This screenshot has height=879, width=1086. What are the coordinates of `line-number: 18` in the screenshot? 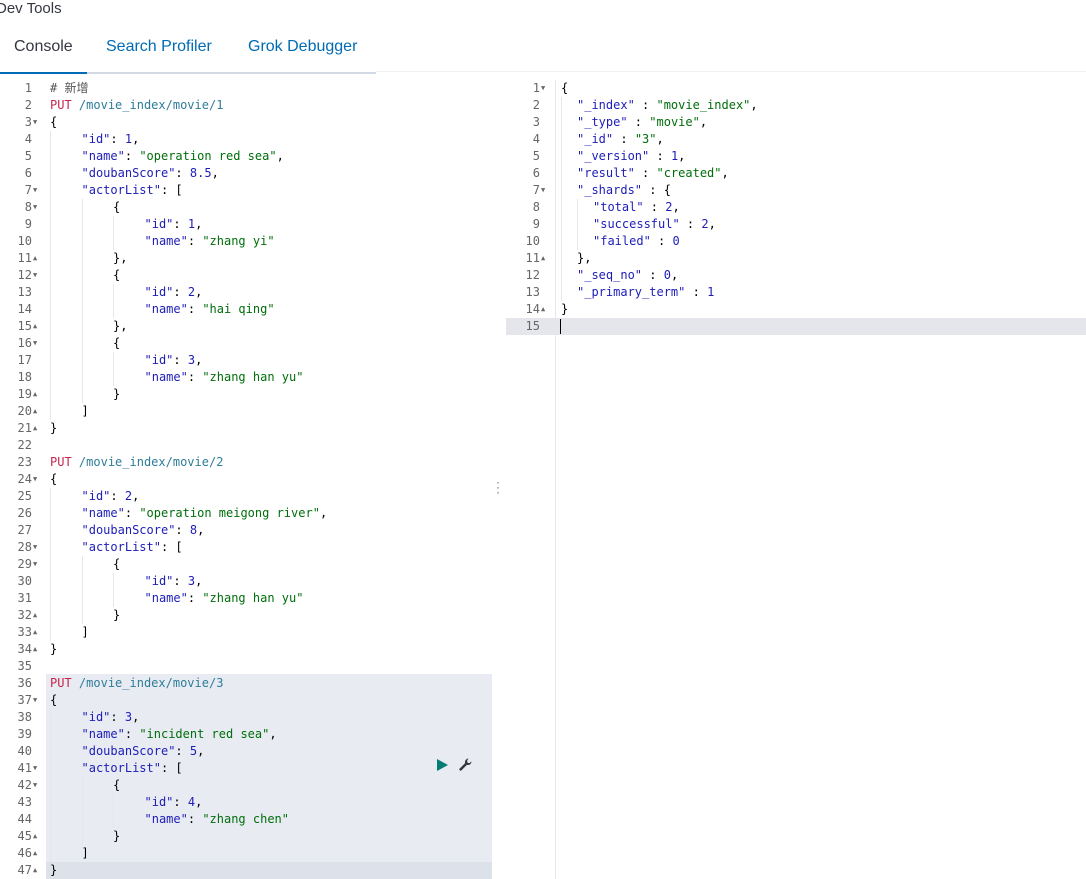 It's located at (24, 377).